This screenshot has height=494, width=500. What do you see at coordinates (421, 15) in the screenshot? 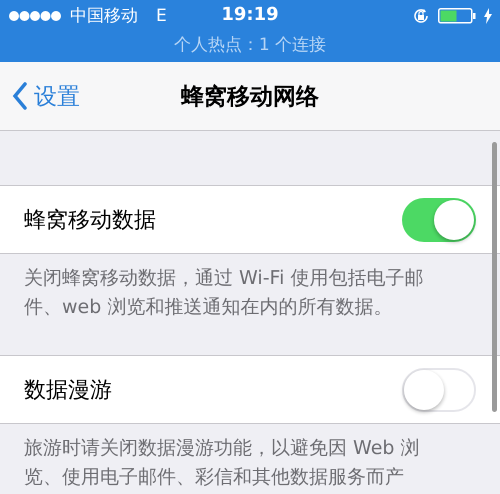
I see `rotation-lock-icon` at bounding box center [421, 15].